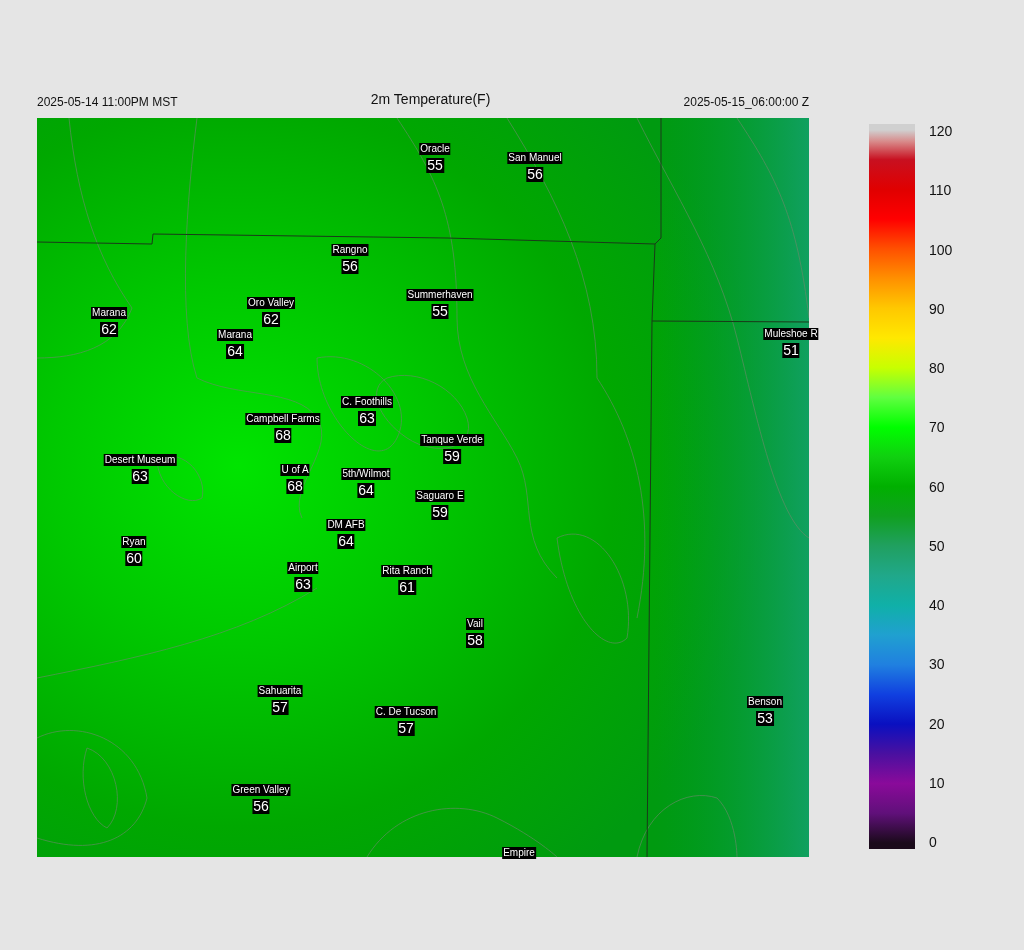 The height and width of the screenshot is (950, 1024). I want to click on station-temperature: 51, so click(791, 350).